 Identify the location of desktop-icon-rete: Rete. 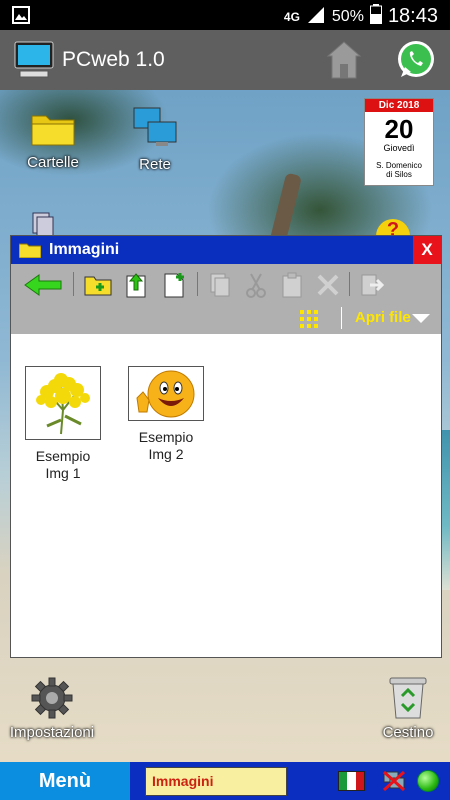
(155, 139).